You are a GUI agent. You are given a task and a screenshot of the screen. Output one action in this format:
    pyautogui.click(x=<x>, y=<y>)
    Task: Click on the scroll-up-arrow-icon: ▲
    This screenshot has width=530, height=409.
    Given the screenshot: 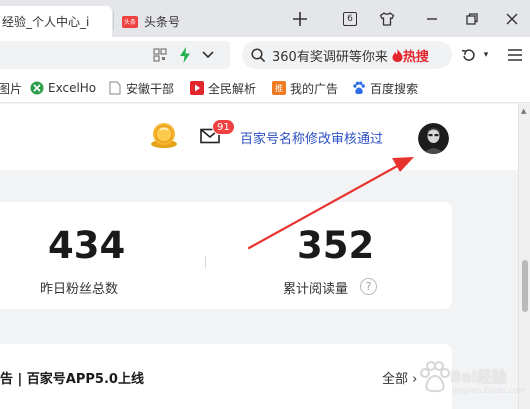 What is the action you would take?
    pyautogui.click(x=523, y=111)
    